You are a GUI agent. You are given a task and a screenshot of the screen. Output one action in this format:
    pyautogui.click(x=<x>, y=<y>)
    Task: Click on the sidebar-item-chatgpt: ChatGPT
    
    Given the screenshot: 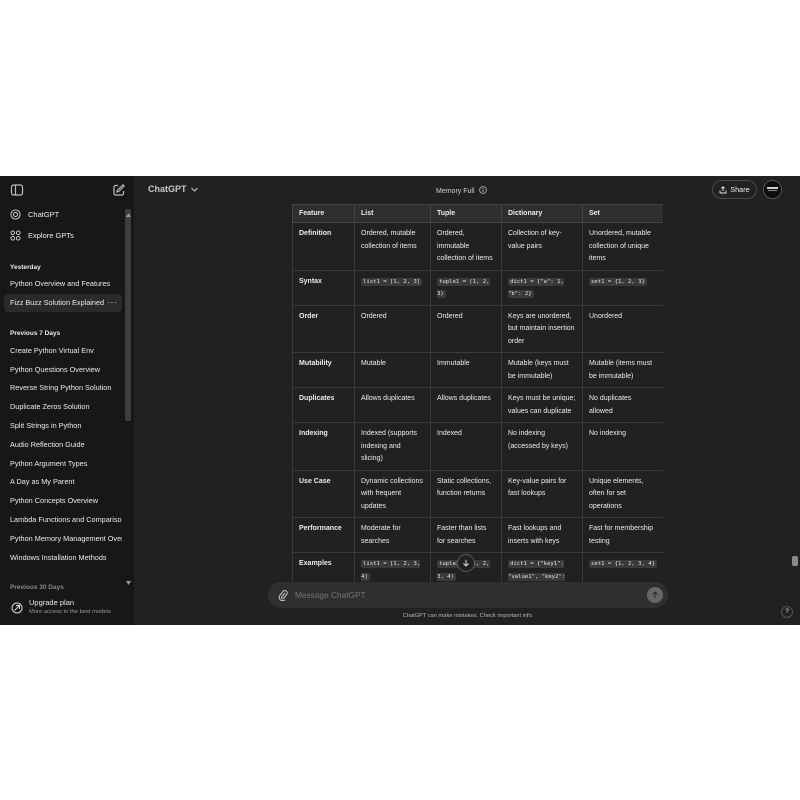 What is the action you would take?
    pyautogui.click(x=63, y=214)
    